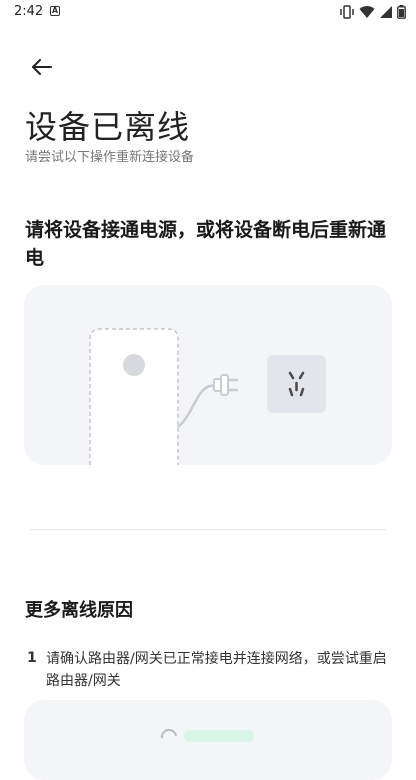 This screenshot has width=416, height=780. I want to click on page-title: 设备已离线, so click(108, 127).